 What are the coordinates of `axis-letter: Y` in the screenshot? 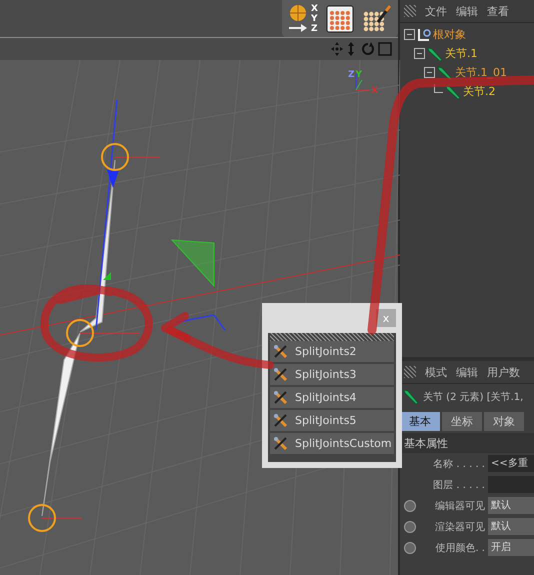 It's located at (314, 19).